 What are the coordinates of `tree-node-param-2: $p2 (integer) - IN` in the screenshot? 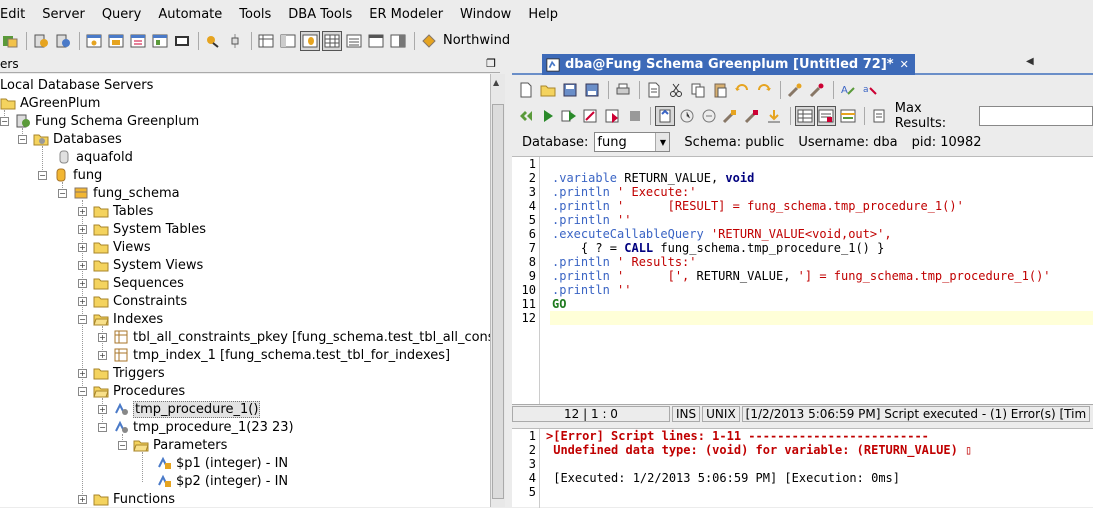 It's located at (222, 481).